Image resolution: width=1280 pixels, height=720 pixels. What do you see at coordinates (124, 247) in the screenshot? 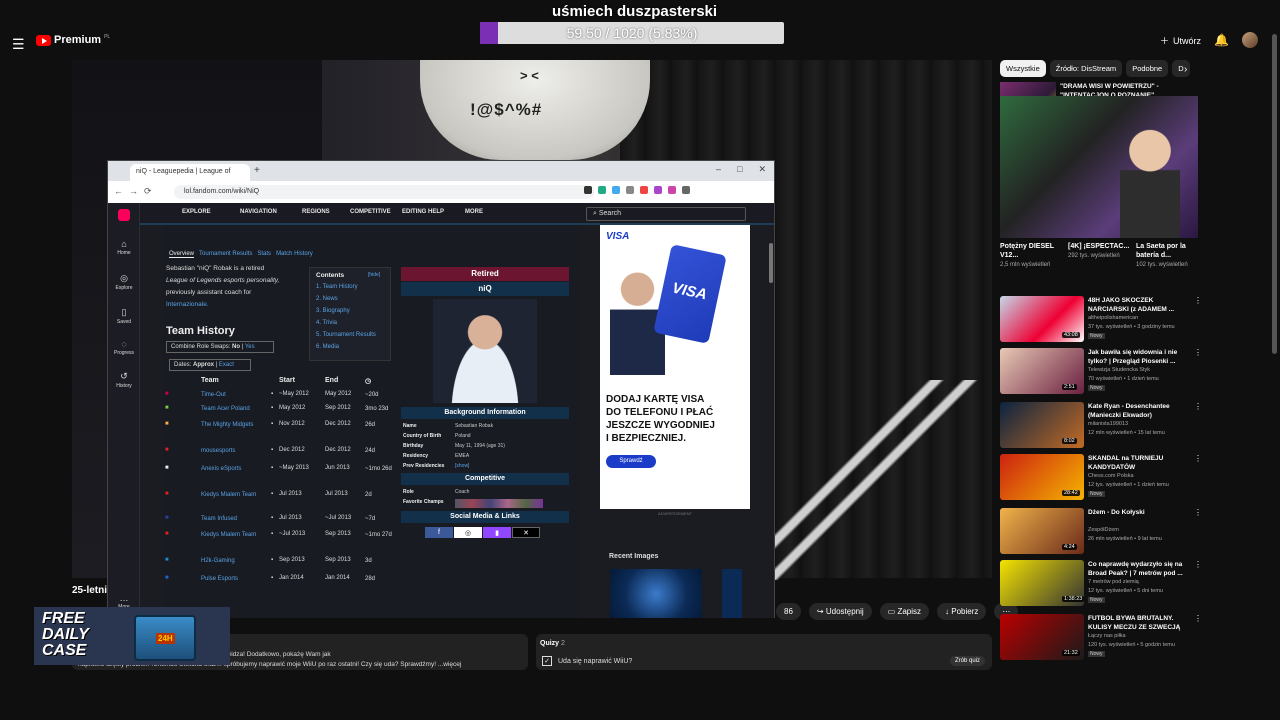
I see `sidebar-home: ⌂ Home` at bounding box center [124, 247].